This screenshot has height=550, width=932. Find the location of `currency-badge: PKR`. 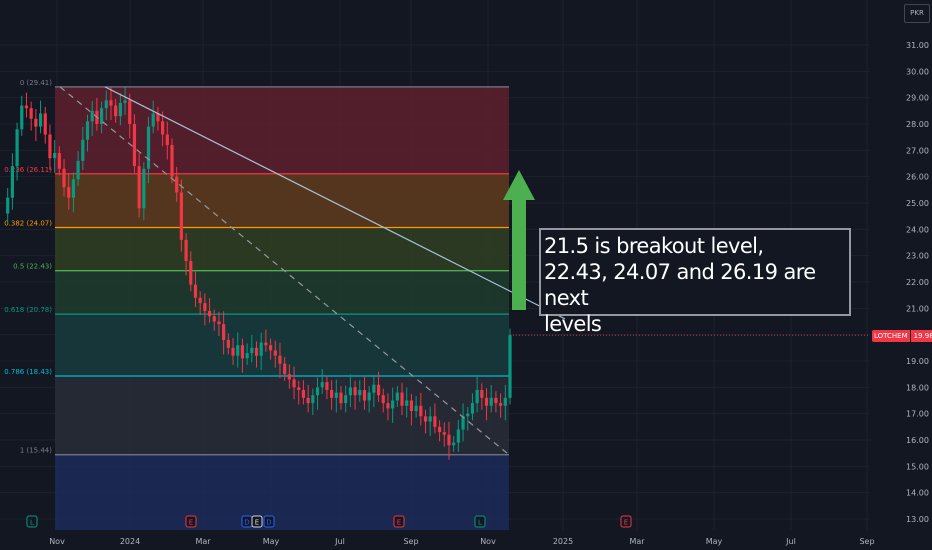

currency-badge: PKR is located at coordinates (917, 13).